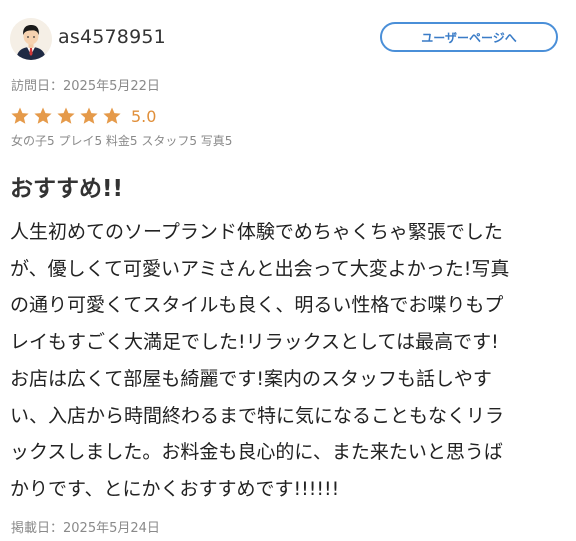 The height and width of the screenshot is (541, 576). I want to click on review-body-line: の通り可愛くてスタイルも良く、明るい性格でお喋りもプ, so click(257, 305).